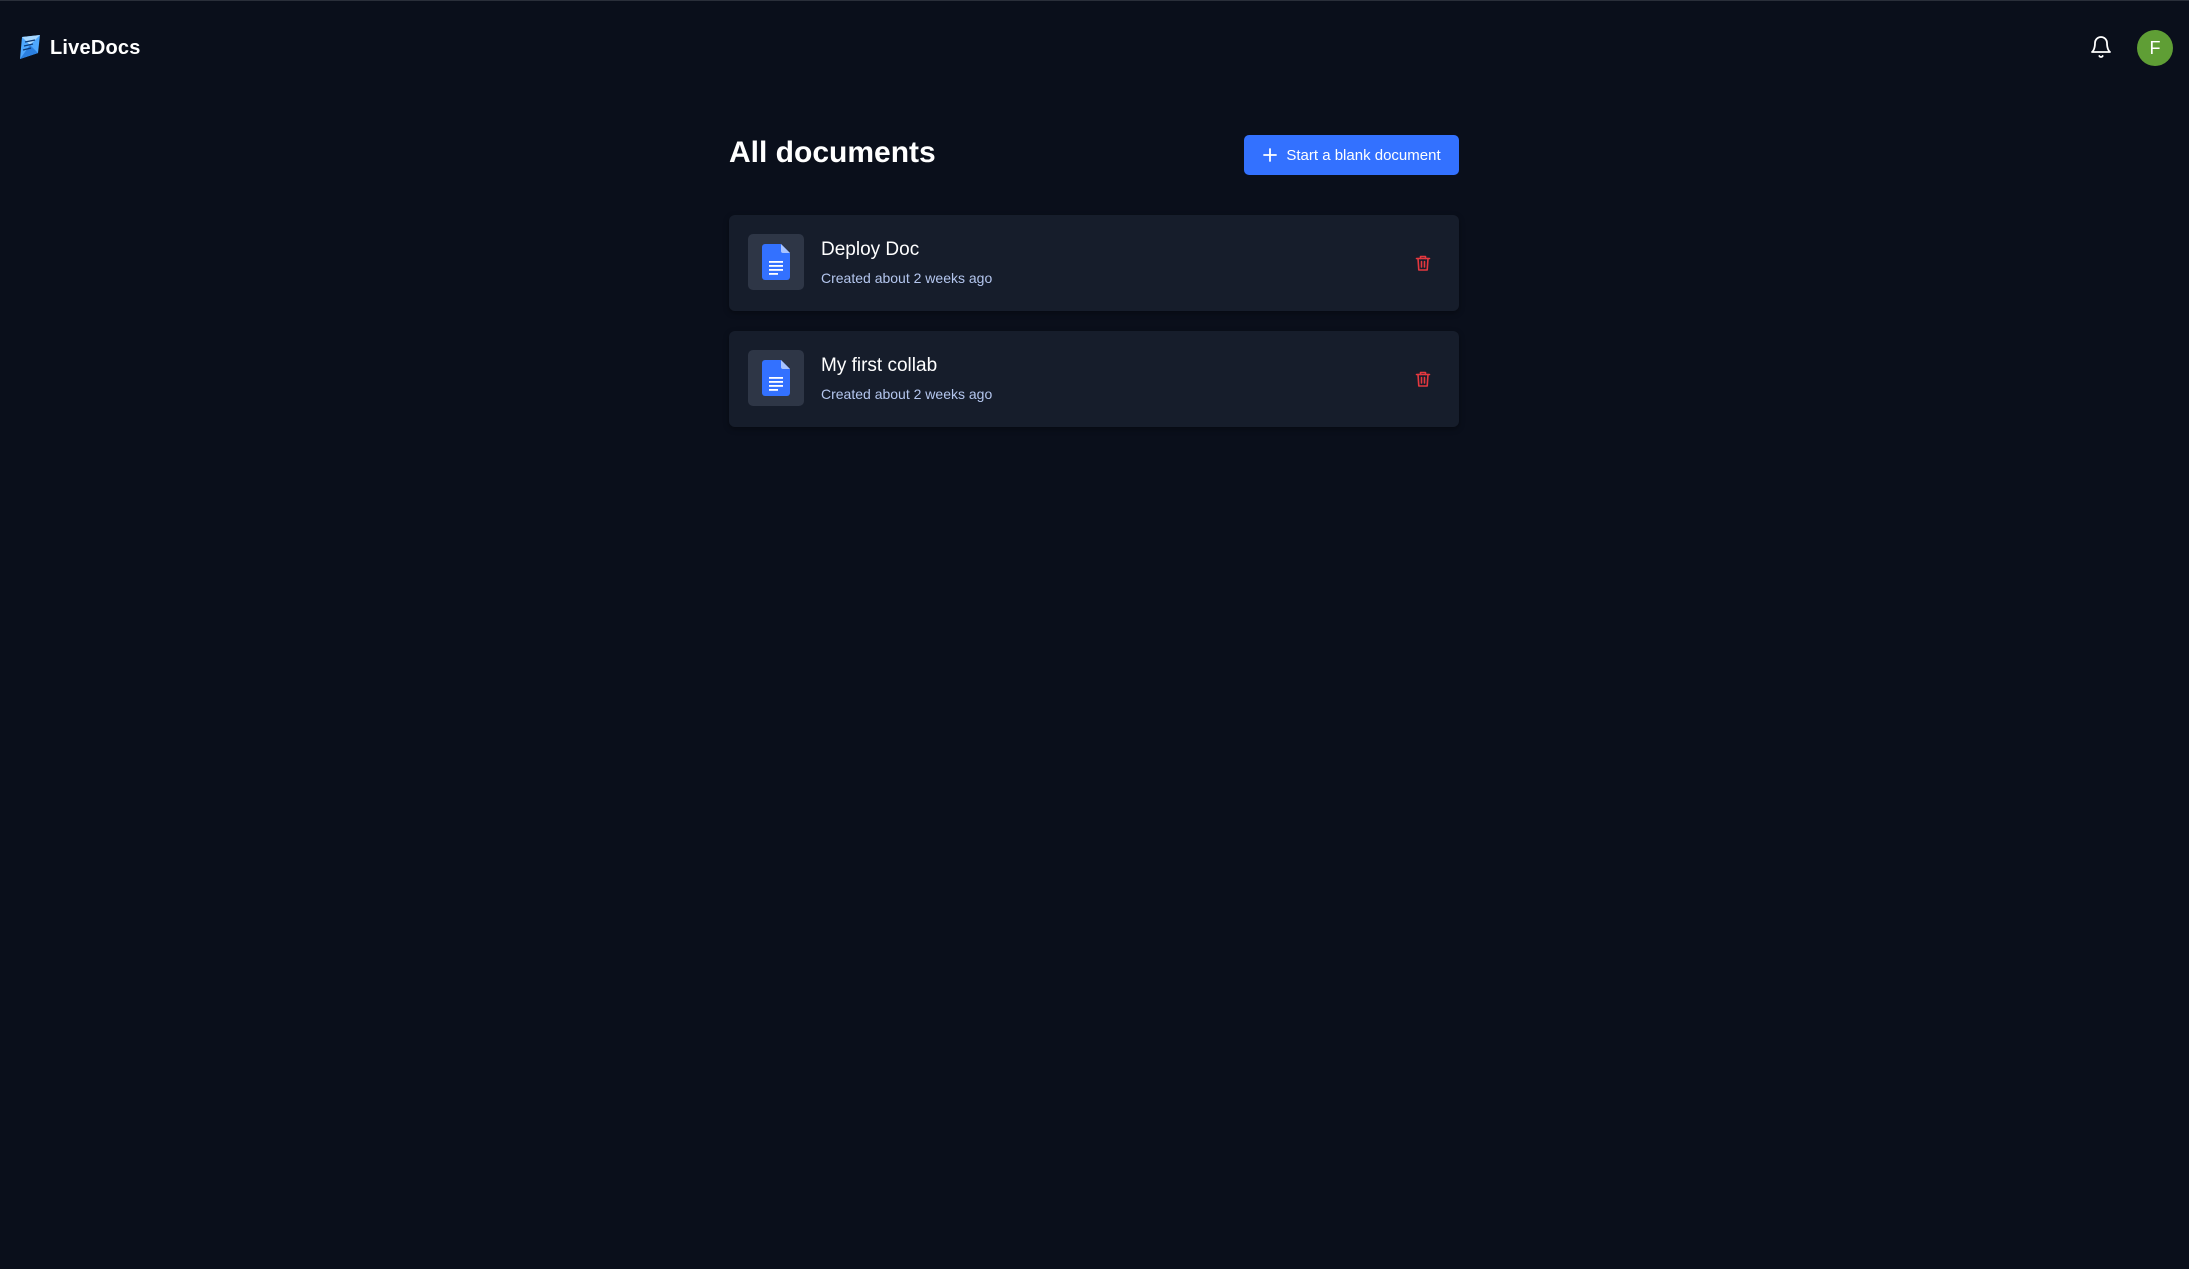 This screenshot has height=1269, width=2189. I want to click on user-avatar: F, so click(2155, 48).